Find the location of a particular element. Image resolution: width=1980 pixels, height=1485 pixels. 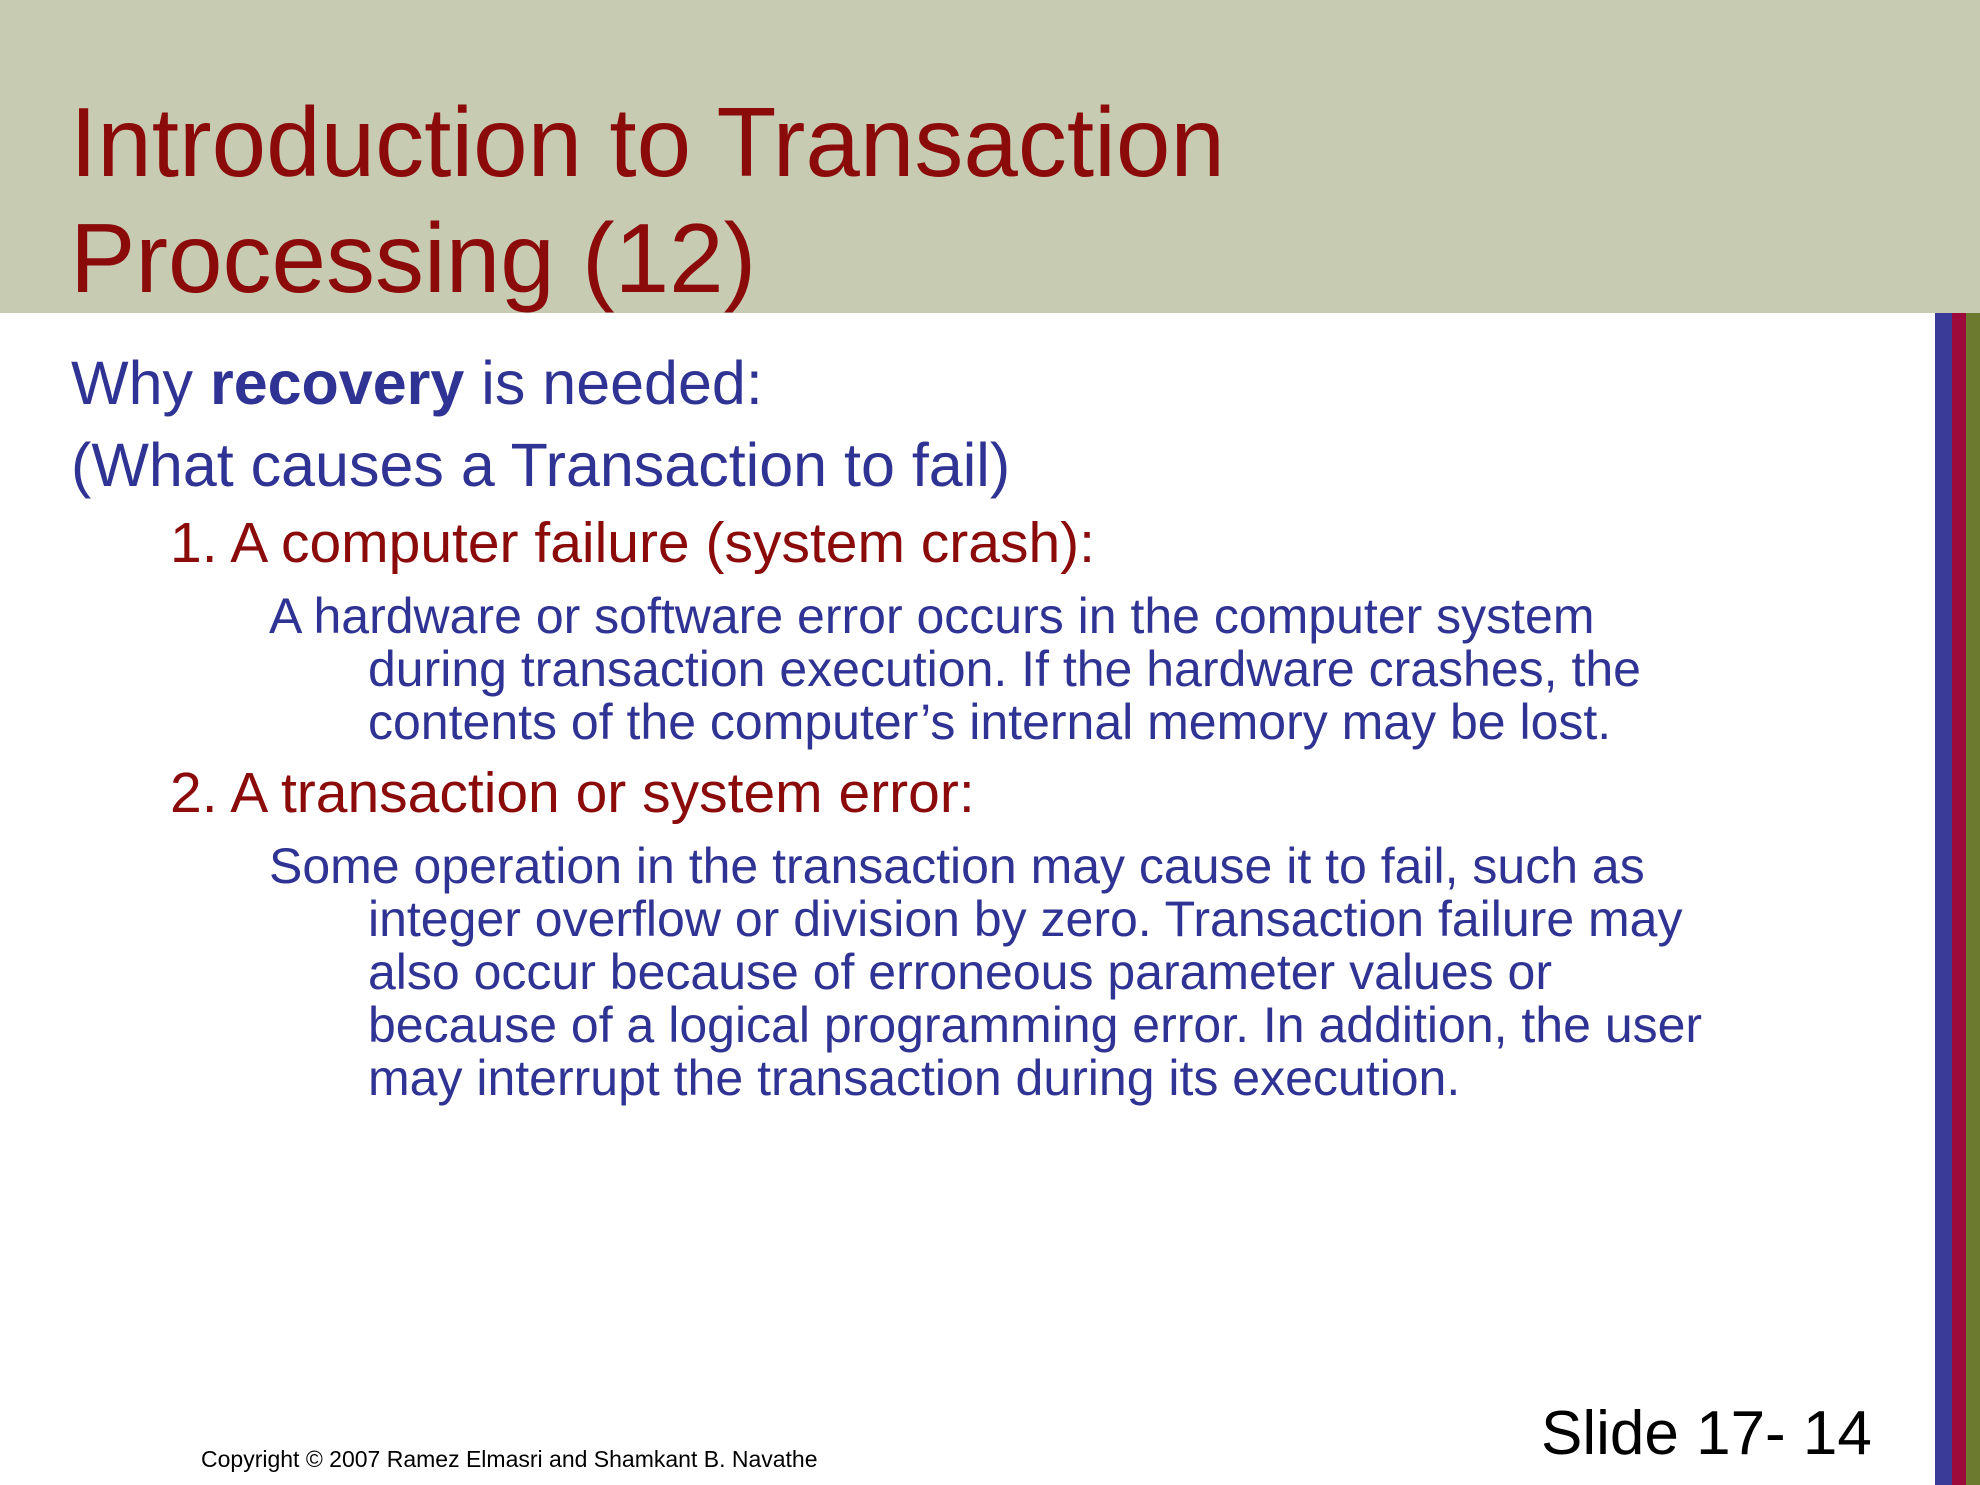

item-1-heading: 1. A computer failure (system crash): is located at coordinates (632, 543).